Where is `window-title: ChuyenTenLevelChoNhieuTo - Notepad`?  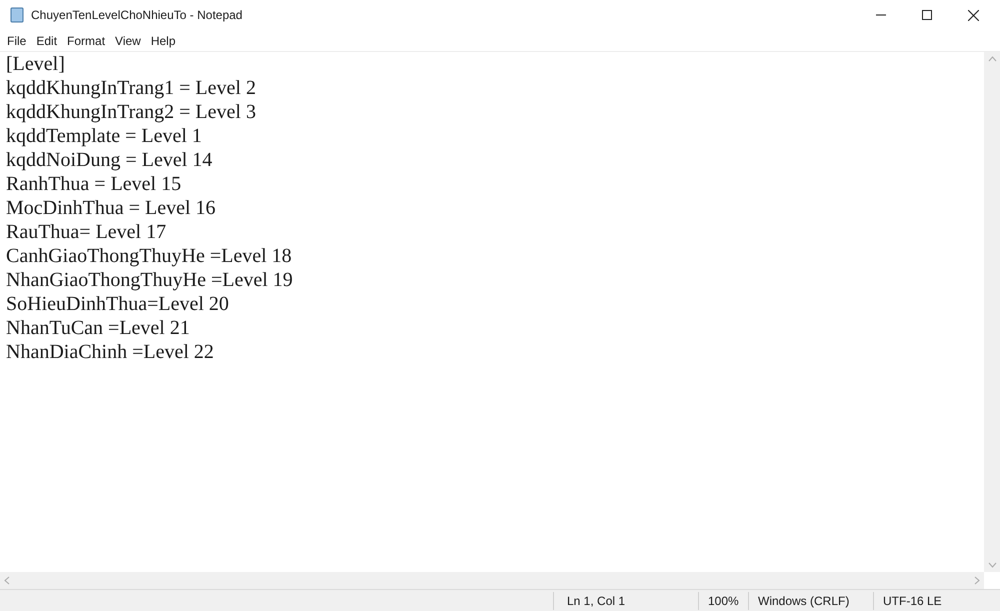 window-title: ChuyenTenLevelChoNhieuTo - Notepad is located at coordinates (136, 15).